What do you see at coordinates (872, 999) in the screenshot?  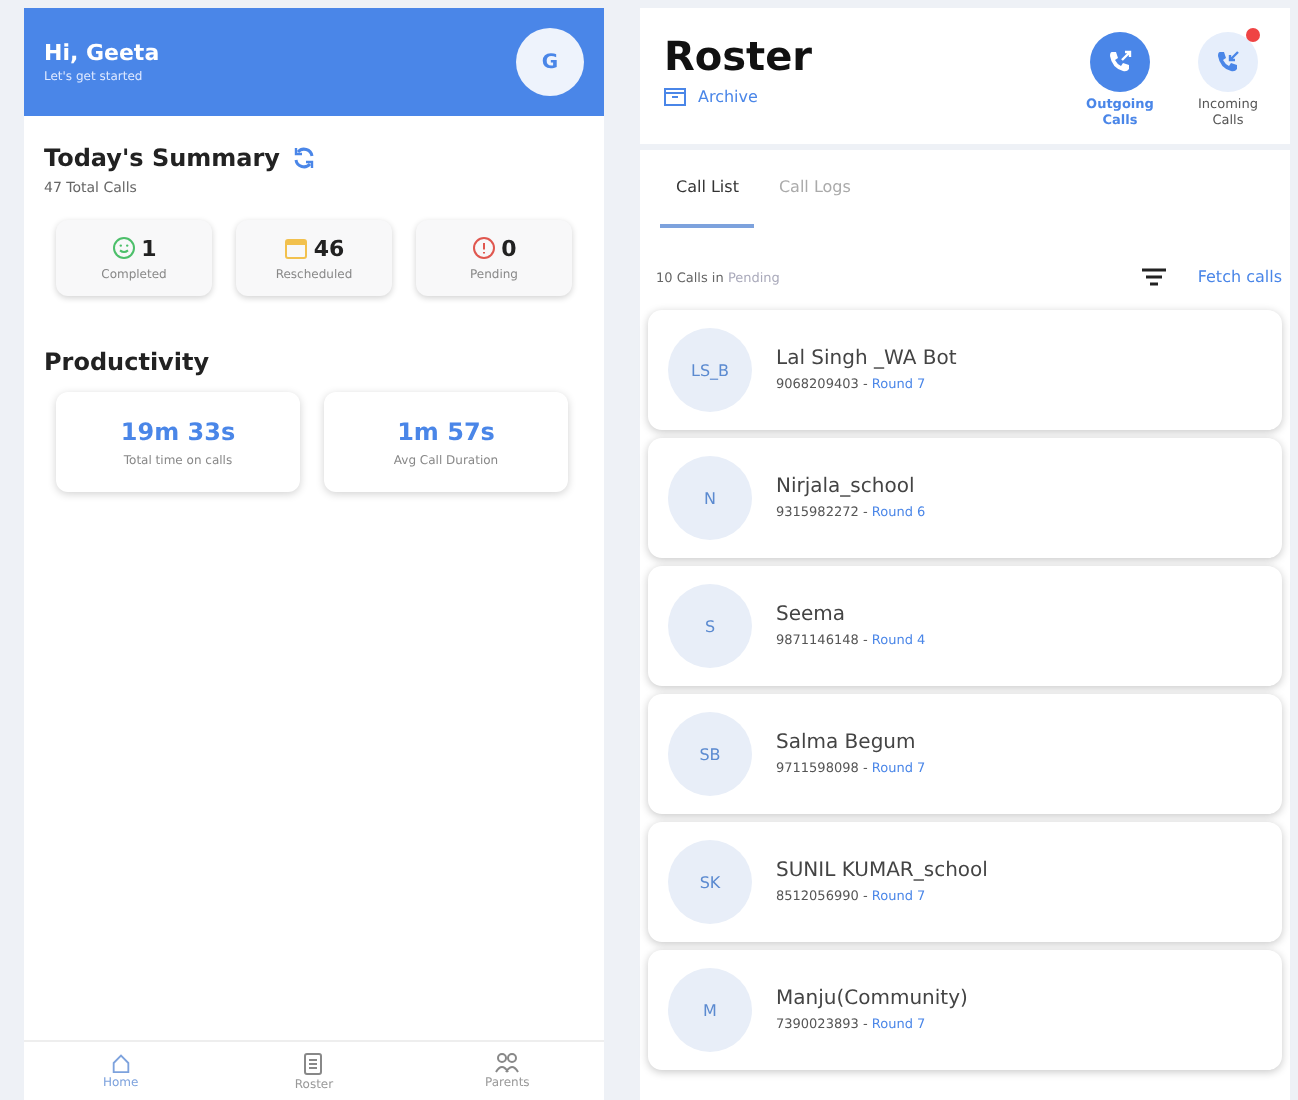 I see `contact-name: Manju(Community)` at bounding box center [872, 999].